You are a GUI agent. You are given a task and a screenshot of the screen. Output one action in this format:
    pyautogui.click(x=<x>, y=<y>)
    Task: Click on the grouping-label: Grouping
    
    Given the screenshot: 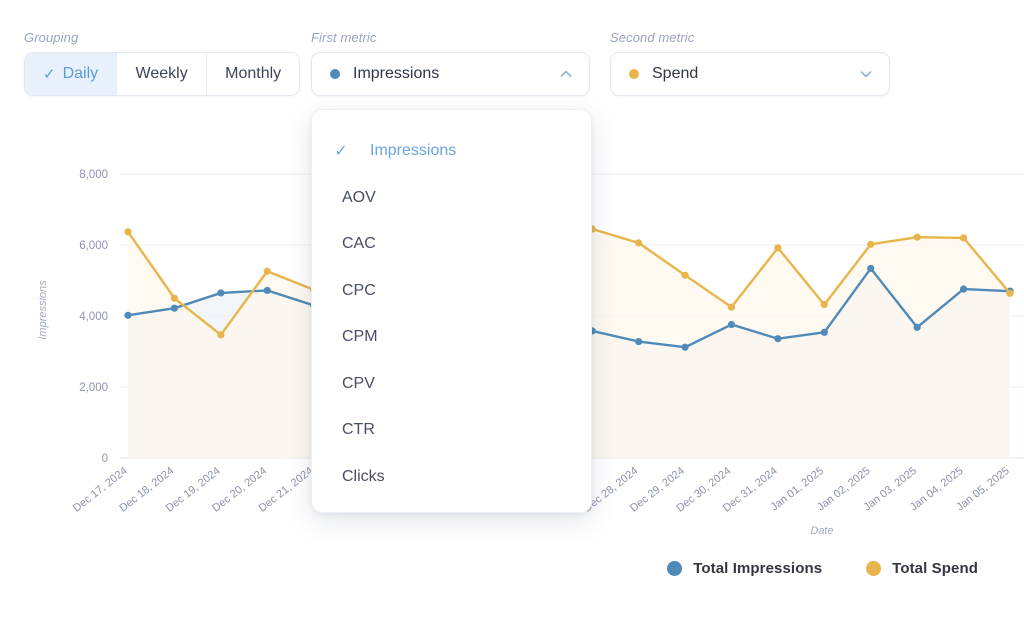 What is the action you would take?
    pyautogui.click(x=51, y=37)
    